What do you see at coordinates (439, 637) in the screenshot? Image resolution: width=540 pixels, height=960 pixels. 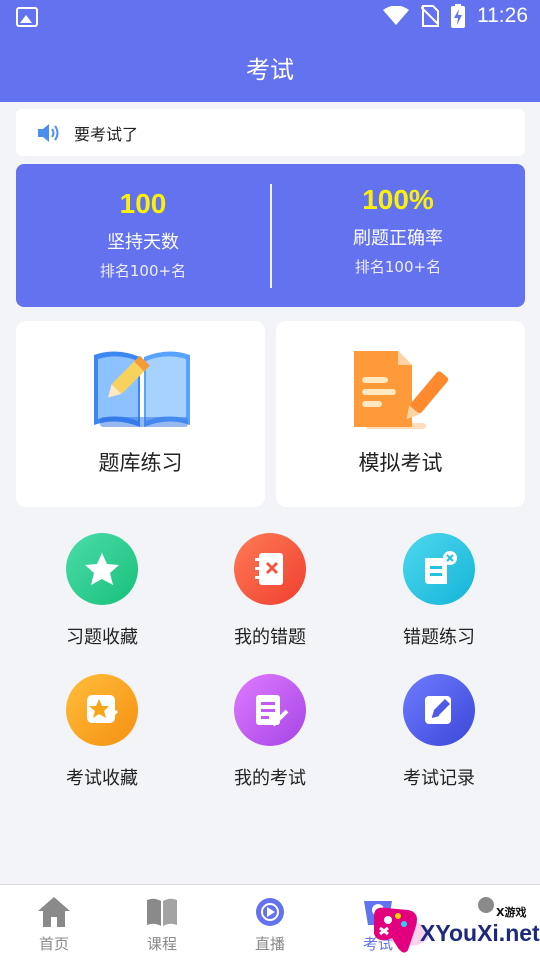 I see `tool-label: 错题练习` at bounding box center [439, 637].